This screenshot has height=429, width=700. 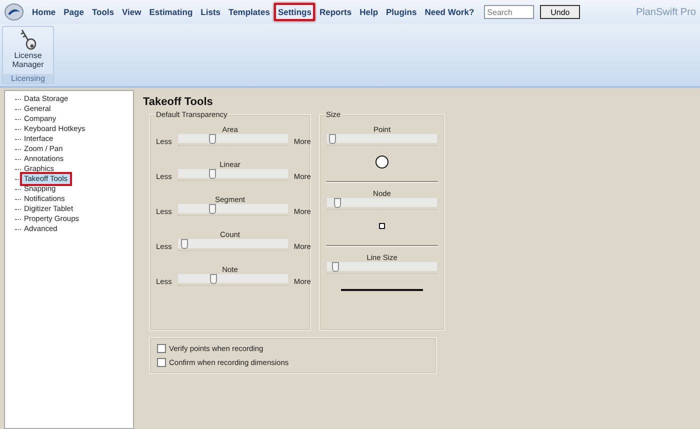 What do you see at coordinates (171, 12) in the screenshot?
I see `menu-tab: Estimating` at bounding box center [171, 12].